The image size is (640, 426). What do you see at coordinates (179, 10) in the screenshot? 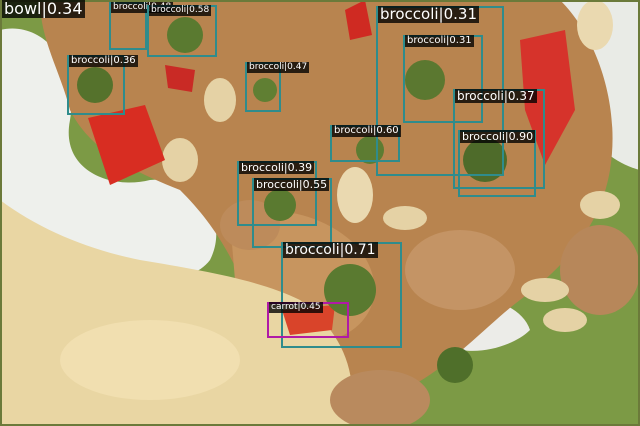
I see `detection-label: broccoli|0.58` at bounding box center [179, 10].